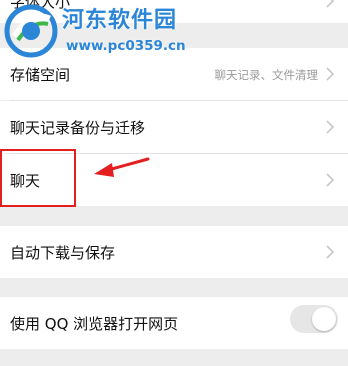  I want to click on auto-download-label: 自动下载与保存, so click(63, 253).